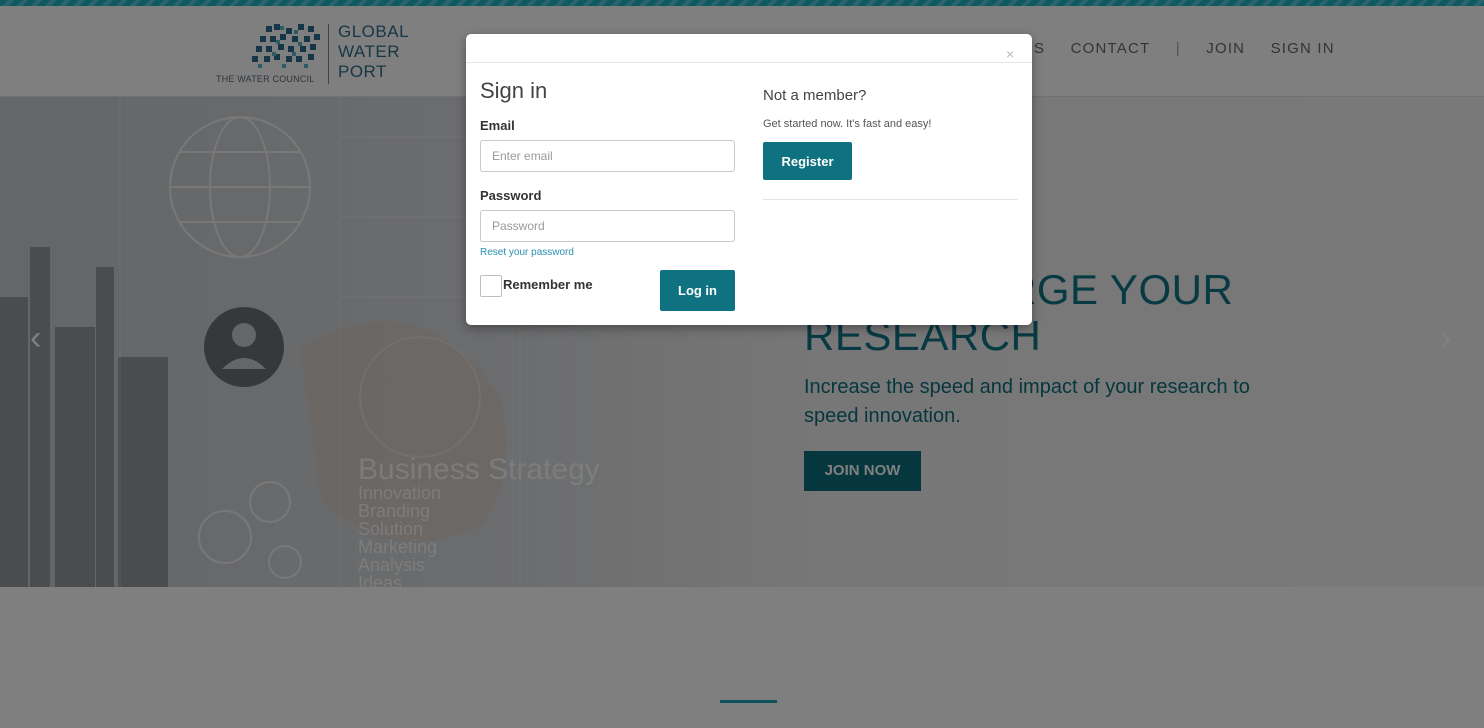 The image size is (1484, 728). What do you see at coordinates (548, 284) in the screenshot?
I see `remember-me-label: Remember me` at bounding box center [548, 284].